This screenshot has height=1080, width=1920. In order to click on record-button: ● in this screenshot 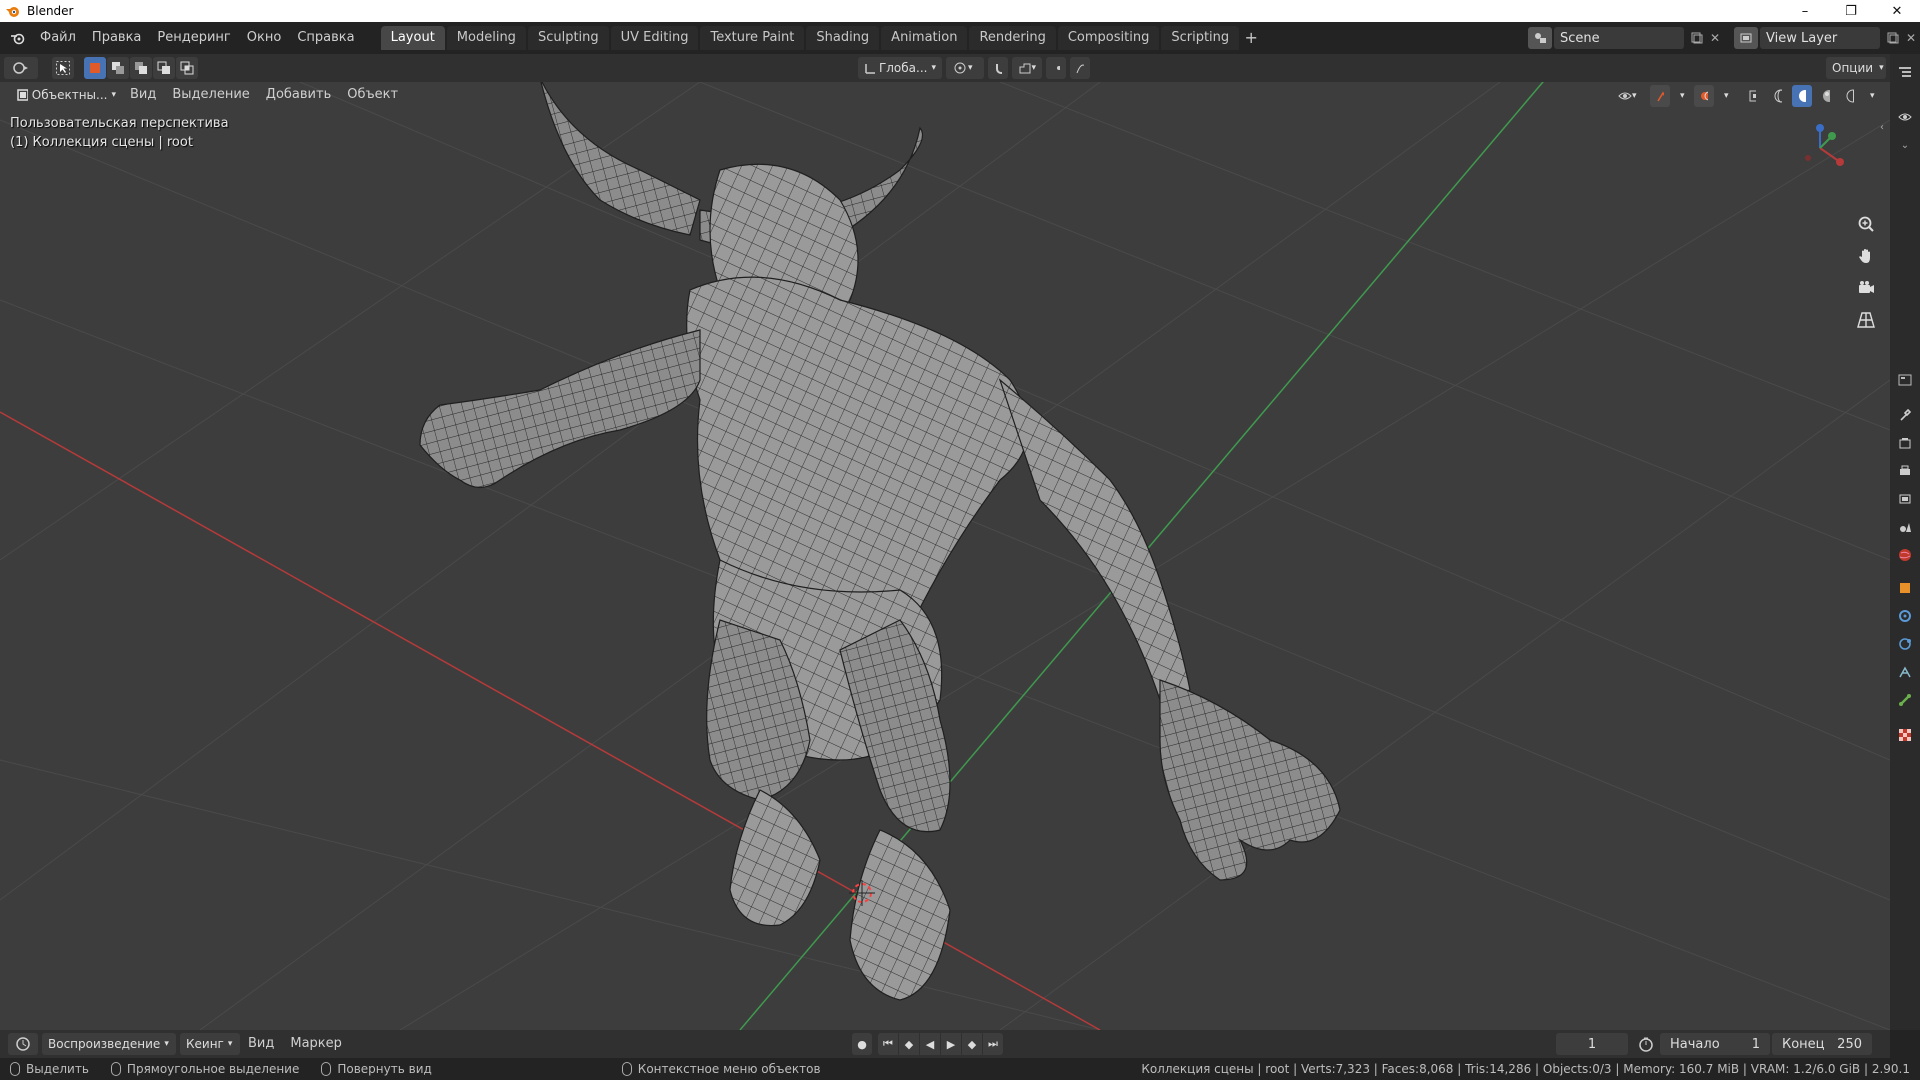, I will do `click(862, 1044)`.